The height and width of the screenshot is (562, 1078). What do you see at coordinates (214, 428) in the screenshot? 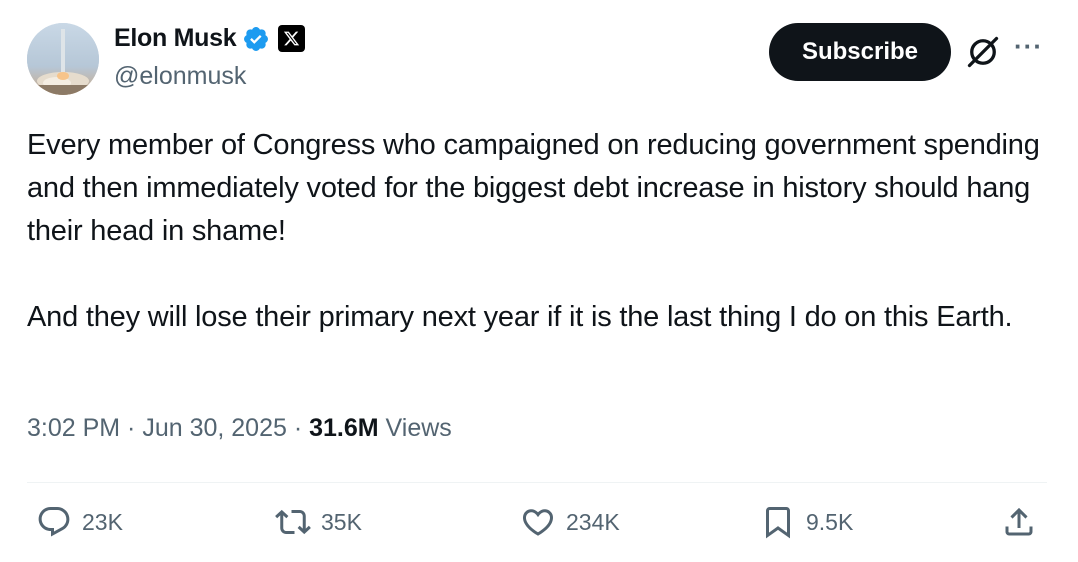
I see `tweet-date: Jun 30, 2025` at bounding box center [214, 428].